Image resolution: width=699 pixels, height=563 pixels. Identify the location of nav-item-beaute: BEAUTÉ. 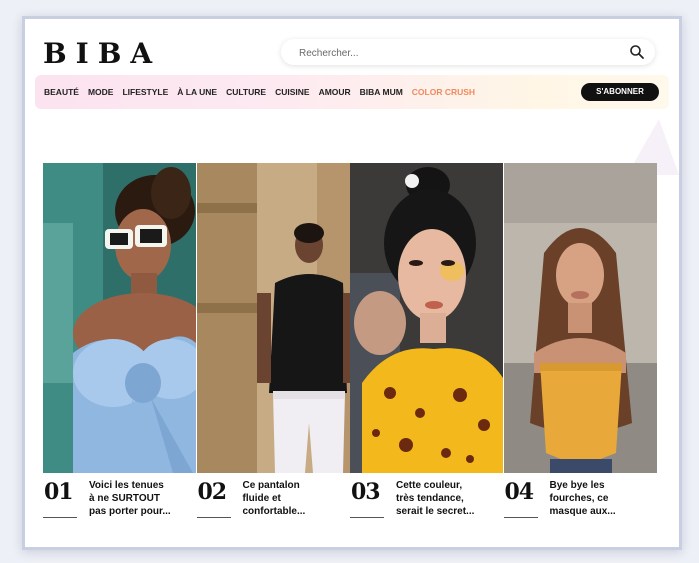
(61, 92).